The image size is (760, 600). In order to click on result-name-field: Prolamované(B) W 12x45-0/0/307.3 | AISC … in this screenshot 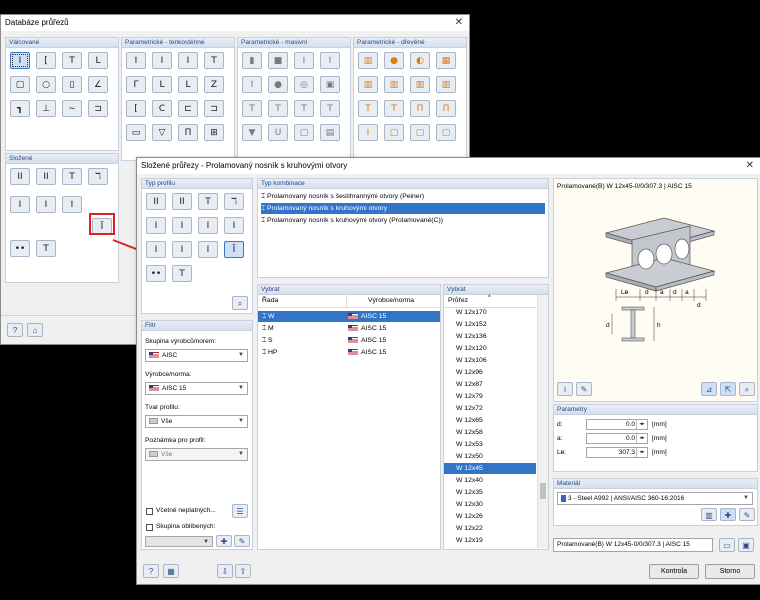, I will do `click(633, 545)`.